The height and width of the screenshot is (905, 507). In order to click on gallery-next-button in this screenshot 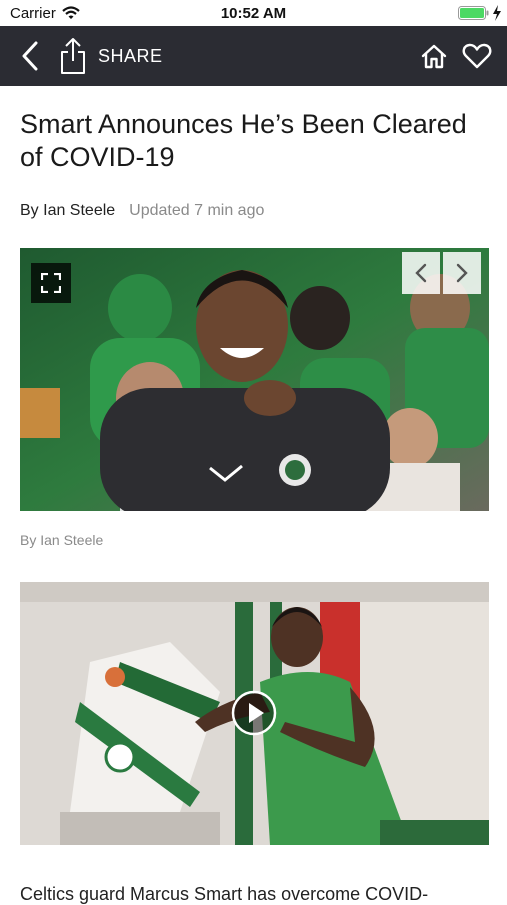, I will do `click(462, 273)`.